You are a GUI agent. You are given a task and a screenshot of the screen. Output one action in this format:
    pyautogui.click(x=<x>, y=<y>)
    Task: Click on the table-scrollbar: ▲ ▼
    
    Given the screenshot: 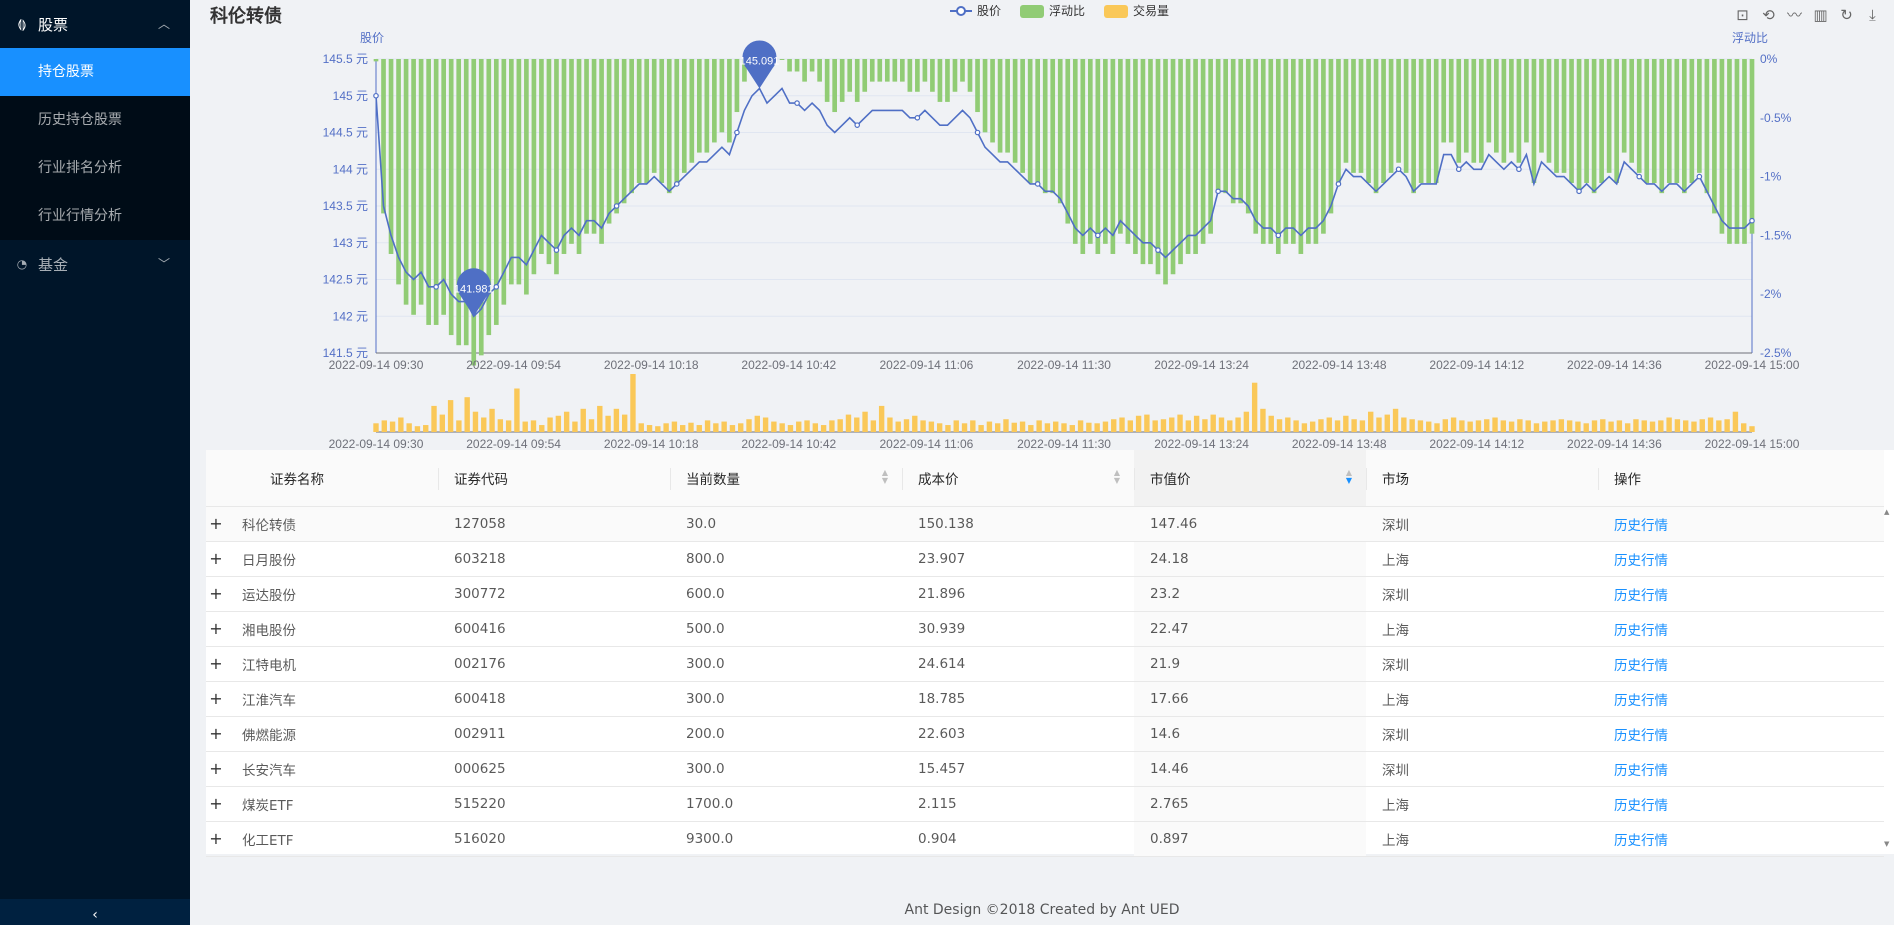 What is the action you would take?
    pyautogui.click(x=1888, y=678)
    